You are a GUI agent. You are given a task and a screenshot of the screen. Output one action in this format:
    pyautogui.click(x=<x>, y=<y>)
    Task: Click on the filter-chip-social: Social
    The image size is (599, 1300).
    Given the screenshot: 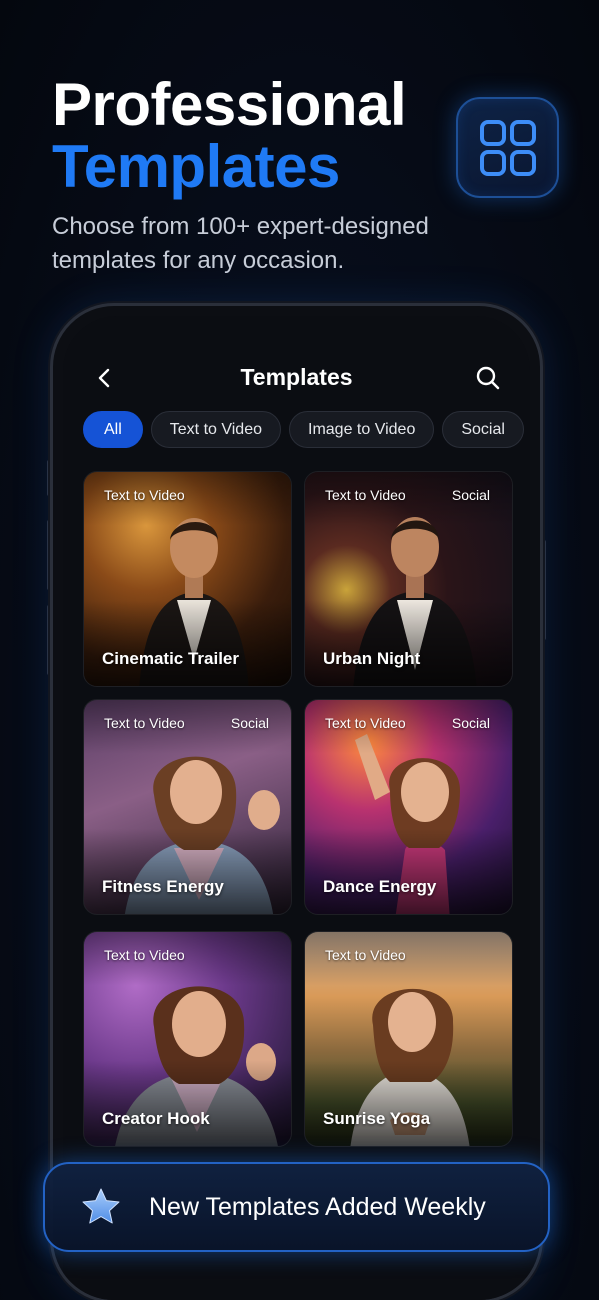 What is the action you would take?
    pyautogui.click(x=483, y=429)
    